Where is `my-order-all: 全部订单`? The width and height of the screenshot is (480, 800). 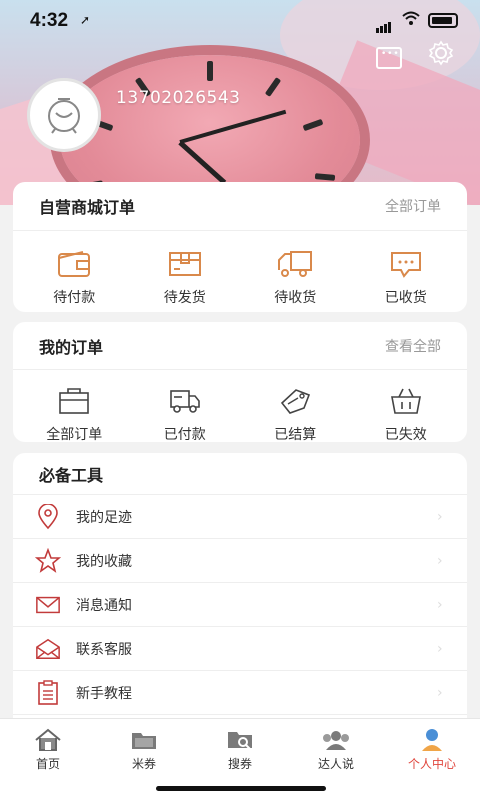
my-order-all: 全部订单 is located at coordinates (74, 407).